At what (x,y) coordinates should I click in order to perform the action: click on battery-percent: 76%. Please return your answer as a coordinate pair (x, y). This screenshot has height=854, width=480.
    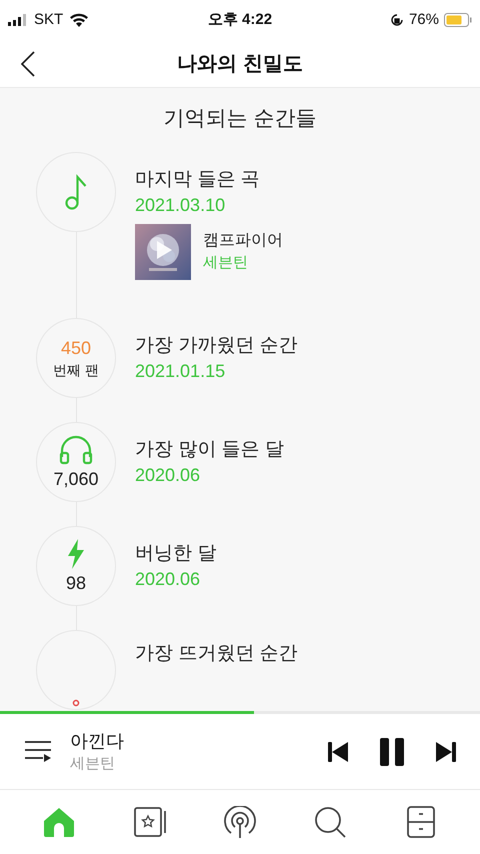
    Looking at the image, I should click on (423, 20).